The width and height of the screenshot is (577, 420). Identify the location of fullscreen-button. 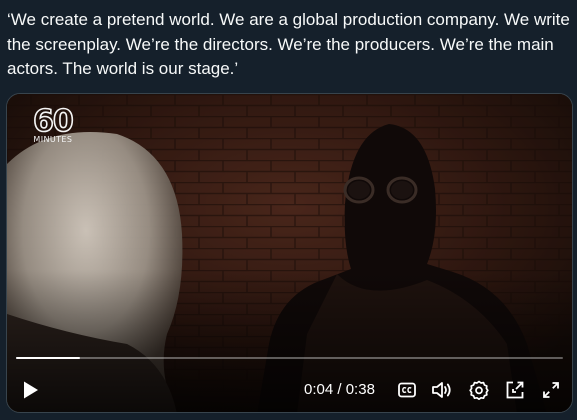
(551, 390).